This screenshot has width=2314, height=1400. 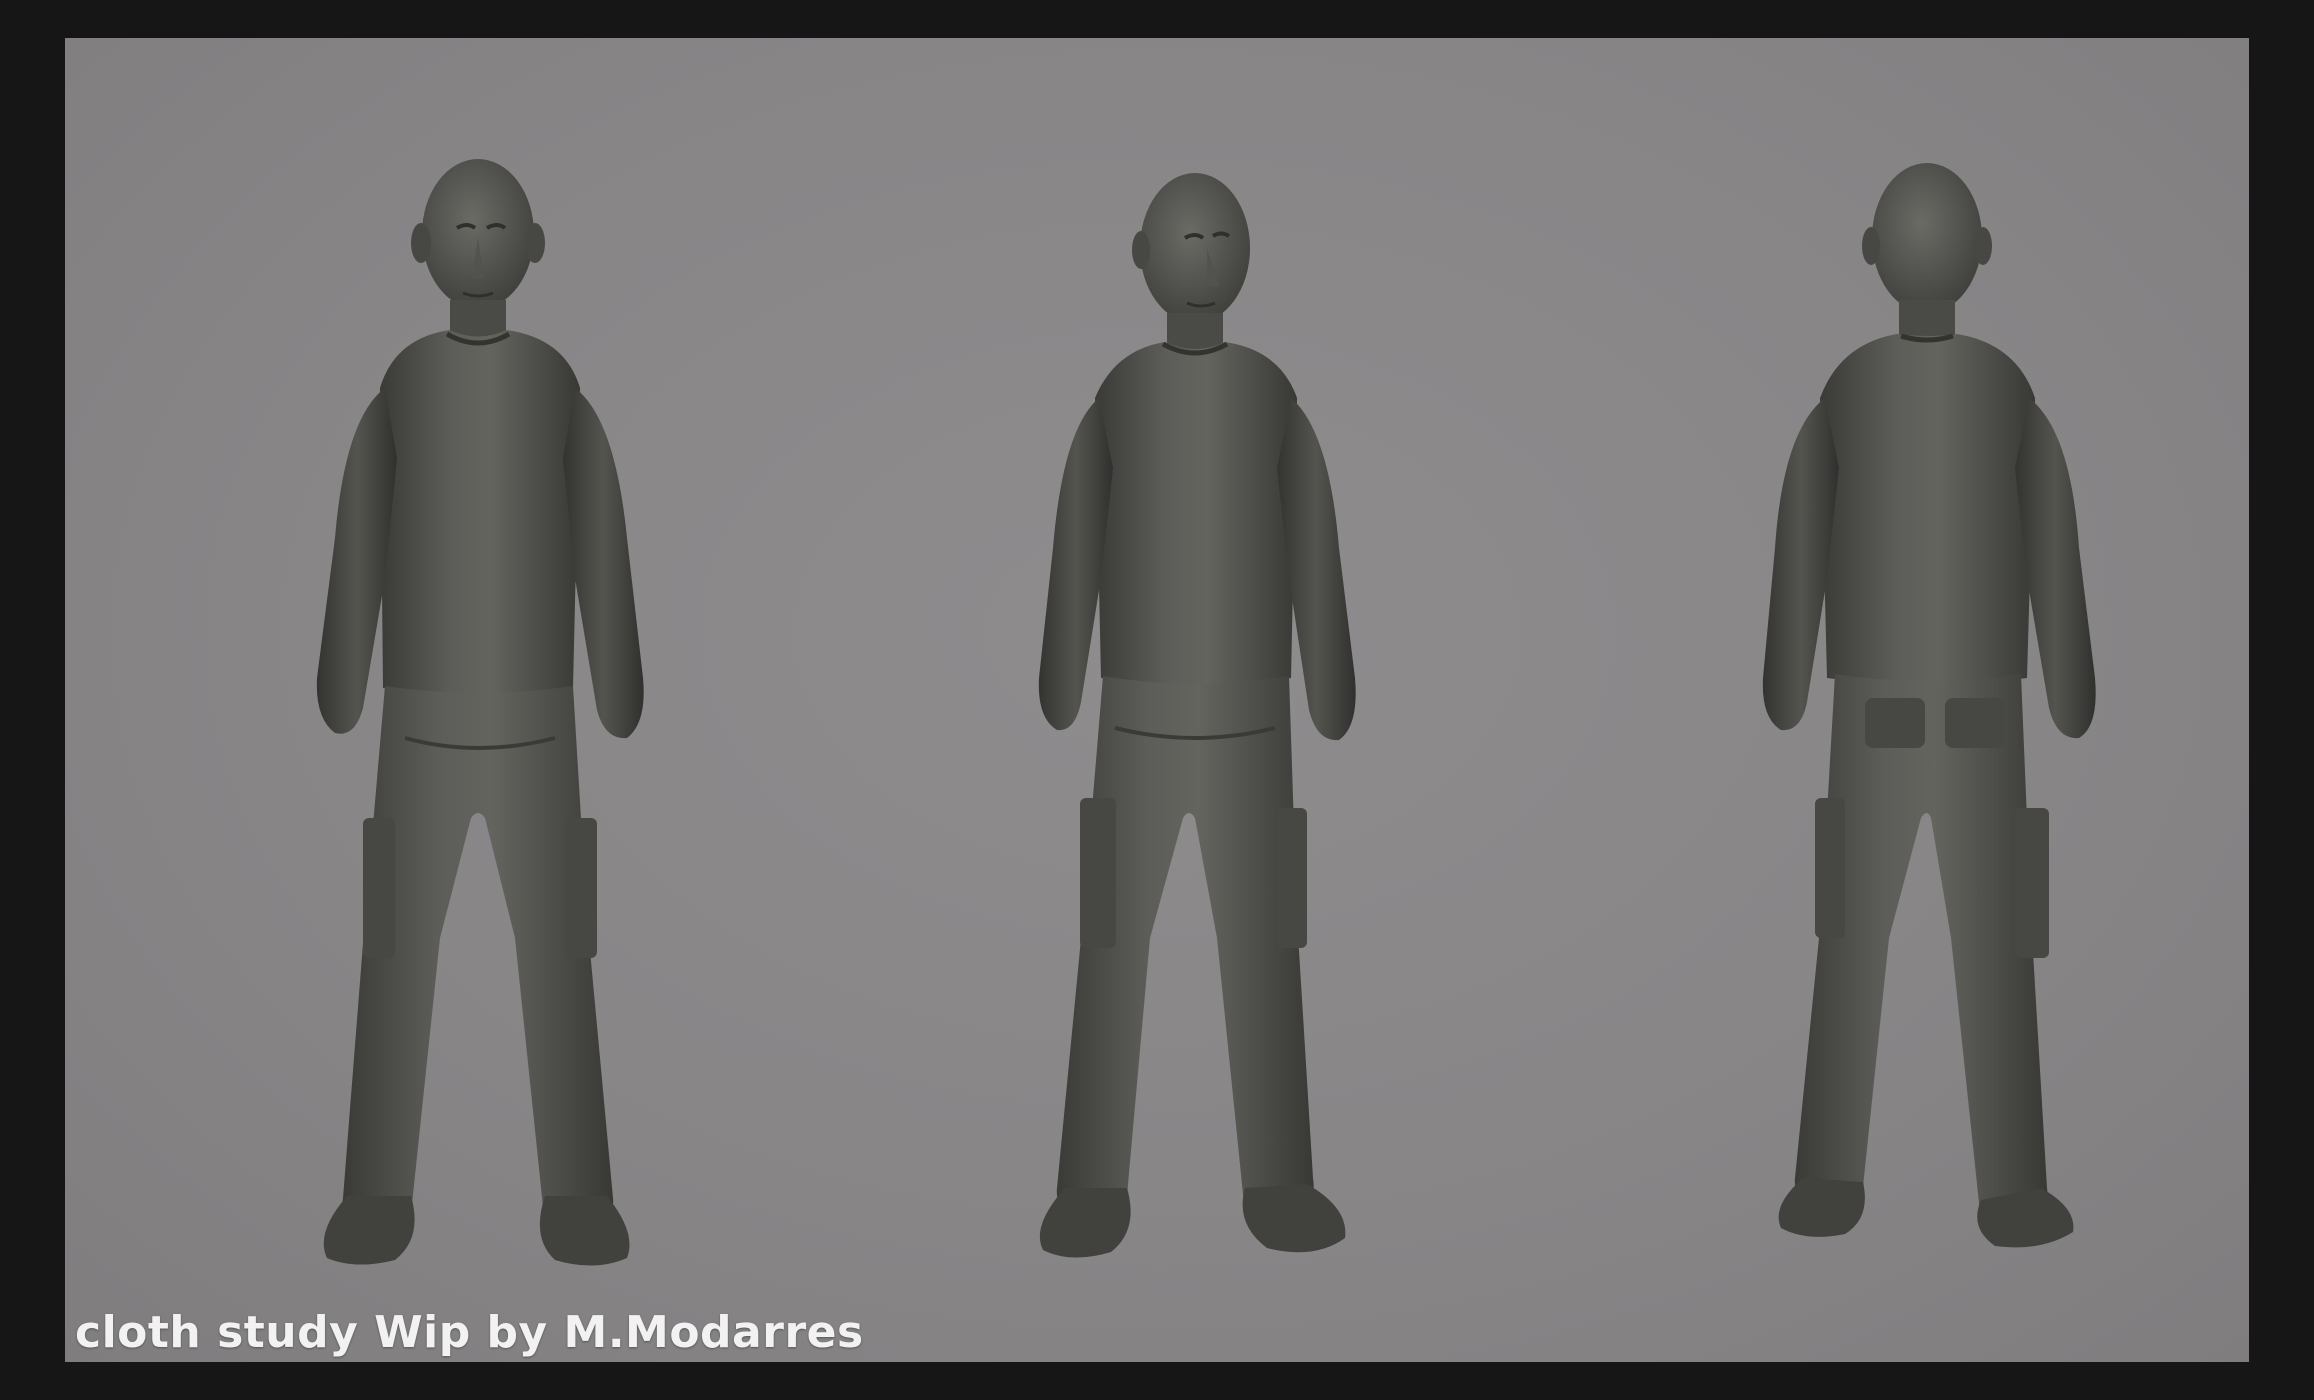 I want to click on caption-text: cloth study Wip by M.Modarres, so click(x=469, y=1332).